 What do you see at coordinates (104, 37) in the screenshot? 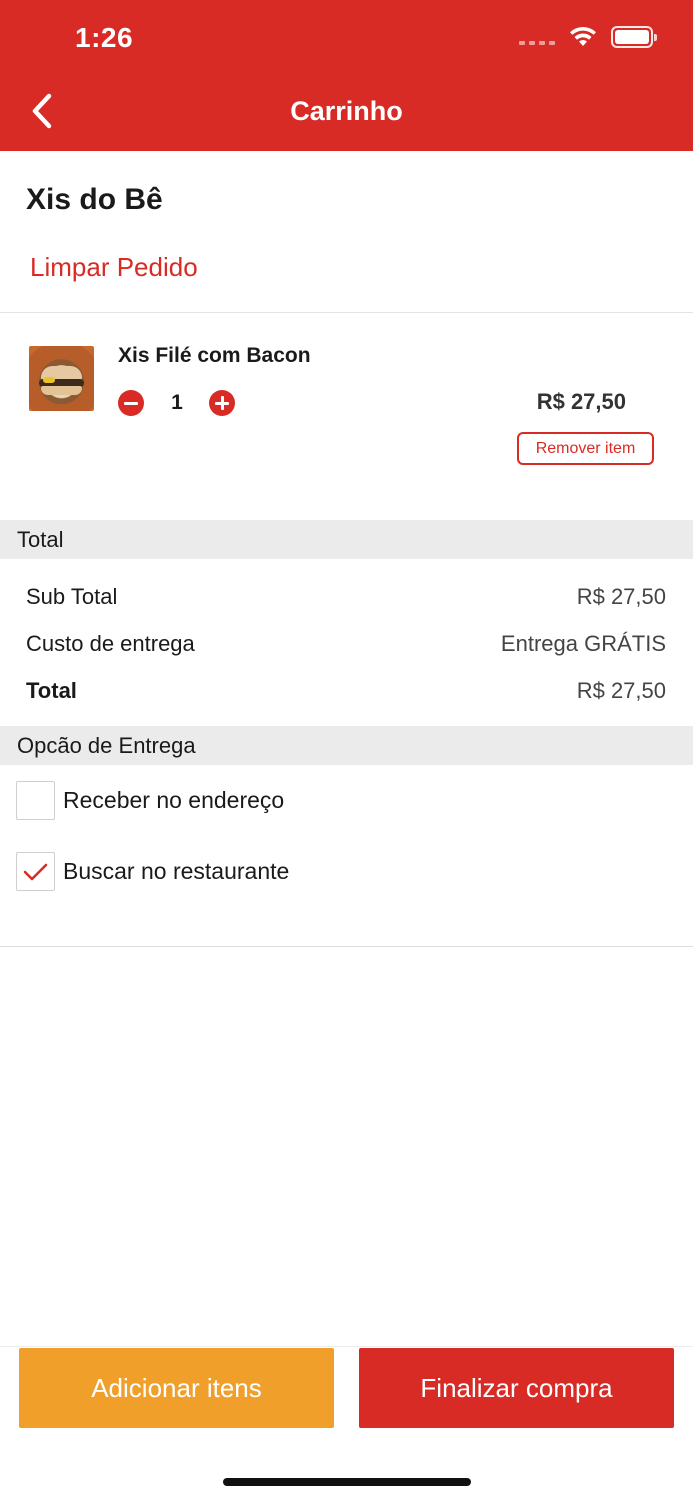
I see `status-time: 1:26` at bounding box center [104, 37].